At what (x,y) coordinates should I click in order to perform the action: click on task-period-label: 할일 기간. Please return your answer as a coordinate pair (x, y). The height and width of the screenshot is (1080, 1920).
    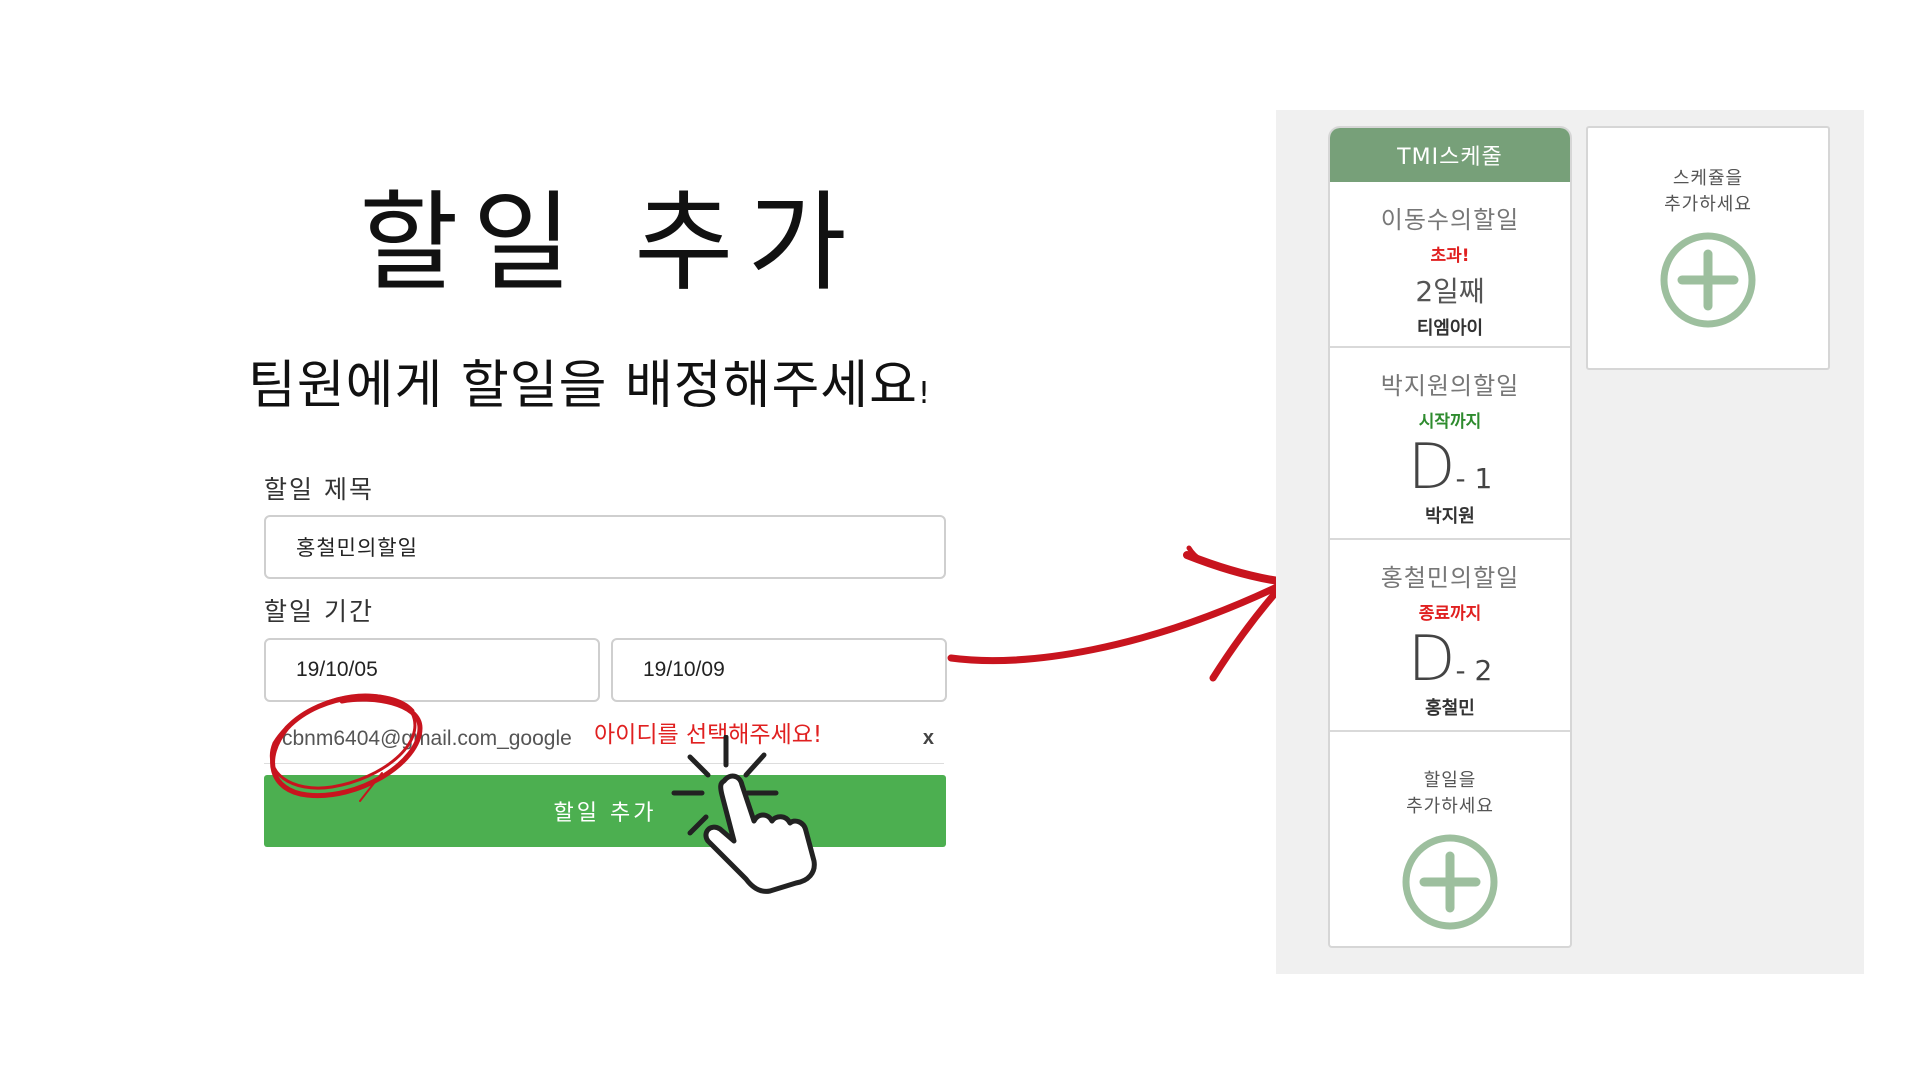
    Looking at the image, I should click on (319, 611).